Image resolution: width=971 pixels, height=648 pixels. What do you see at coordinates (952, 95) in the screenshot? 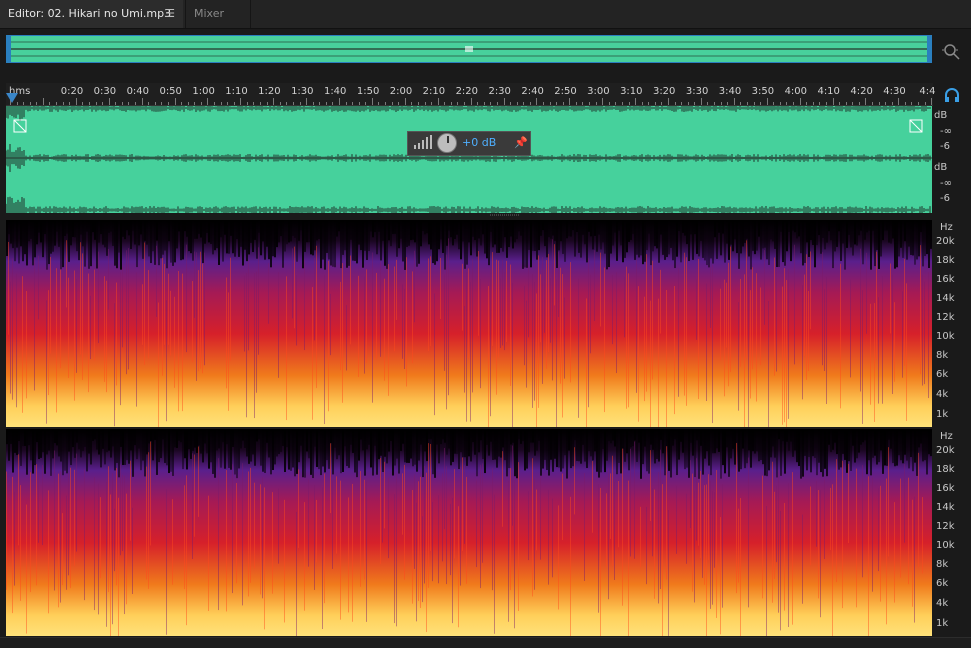
I see `headphone-monitor-icon` at bounding box center [952, 95].